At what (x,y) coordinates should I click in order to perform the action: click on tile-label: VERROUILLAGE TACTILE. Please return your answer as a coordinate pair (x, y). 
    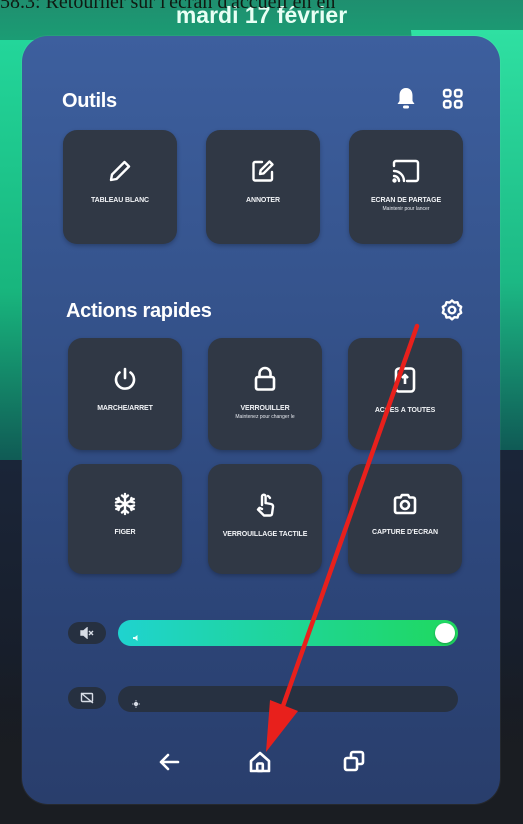
    Looking at the image, I should click on (265, 534).